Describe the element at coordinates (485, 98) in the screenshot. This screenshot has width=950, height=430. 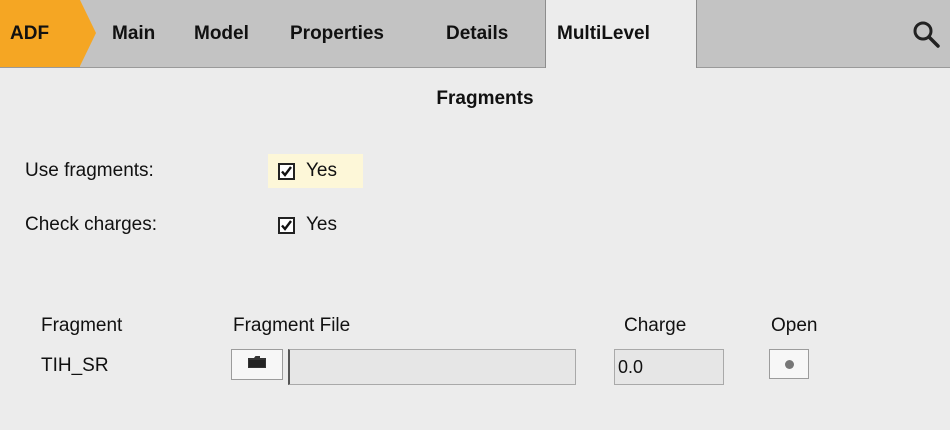
I see `section-title: Fragments` at that location.